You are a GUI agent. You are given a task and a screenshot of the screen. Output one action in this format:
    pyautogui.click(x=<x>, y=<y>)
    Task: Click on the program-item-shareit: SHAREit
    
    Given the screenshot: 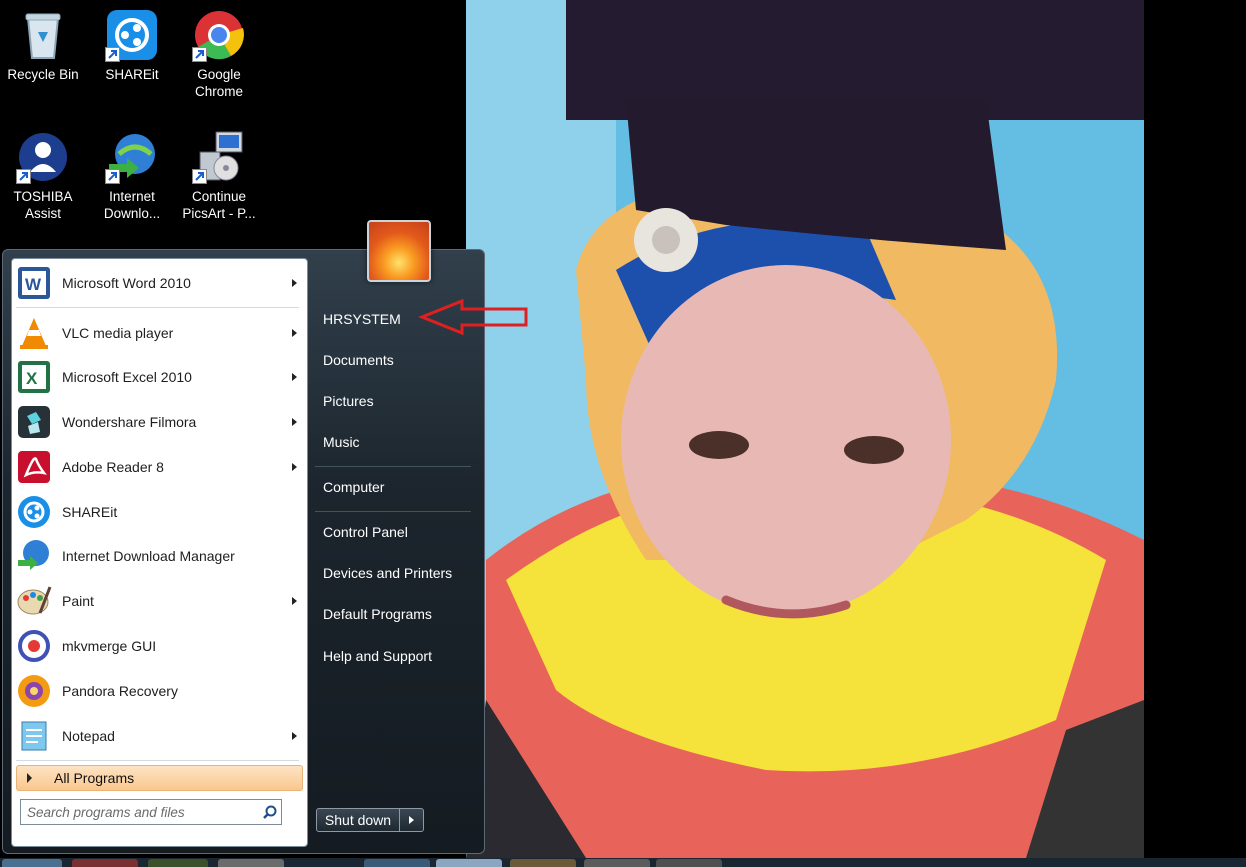 What is the action you would take?
    pyautogui.click(x=159, y=512)
    